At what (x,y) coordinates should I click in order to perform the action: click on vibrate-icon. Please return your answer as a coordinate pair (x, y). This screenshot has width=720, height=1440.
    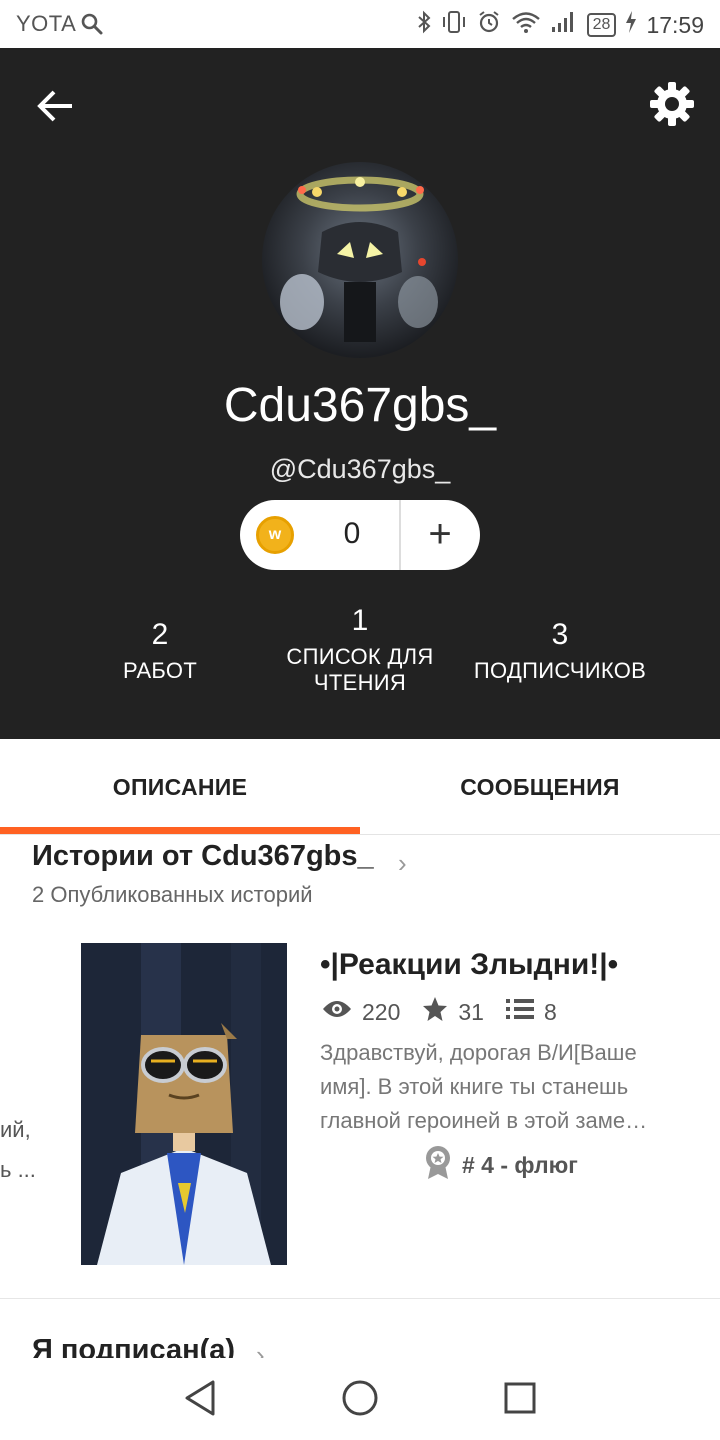
    Looking at the image, I should click on (454, 25).